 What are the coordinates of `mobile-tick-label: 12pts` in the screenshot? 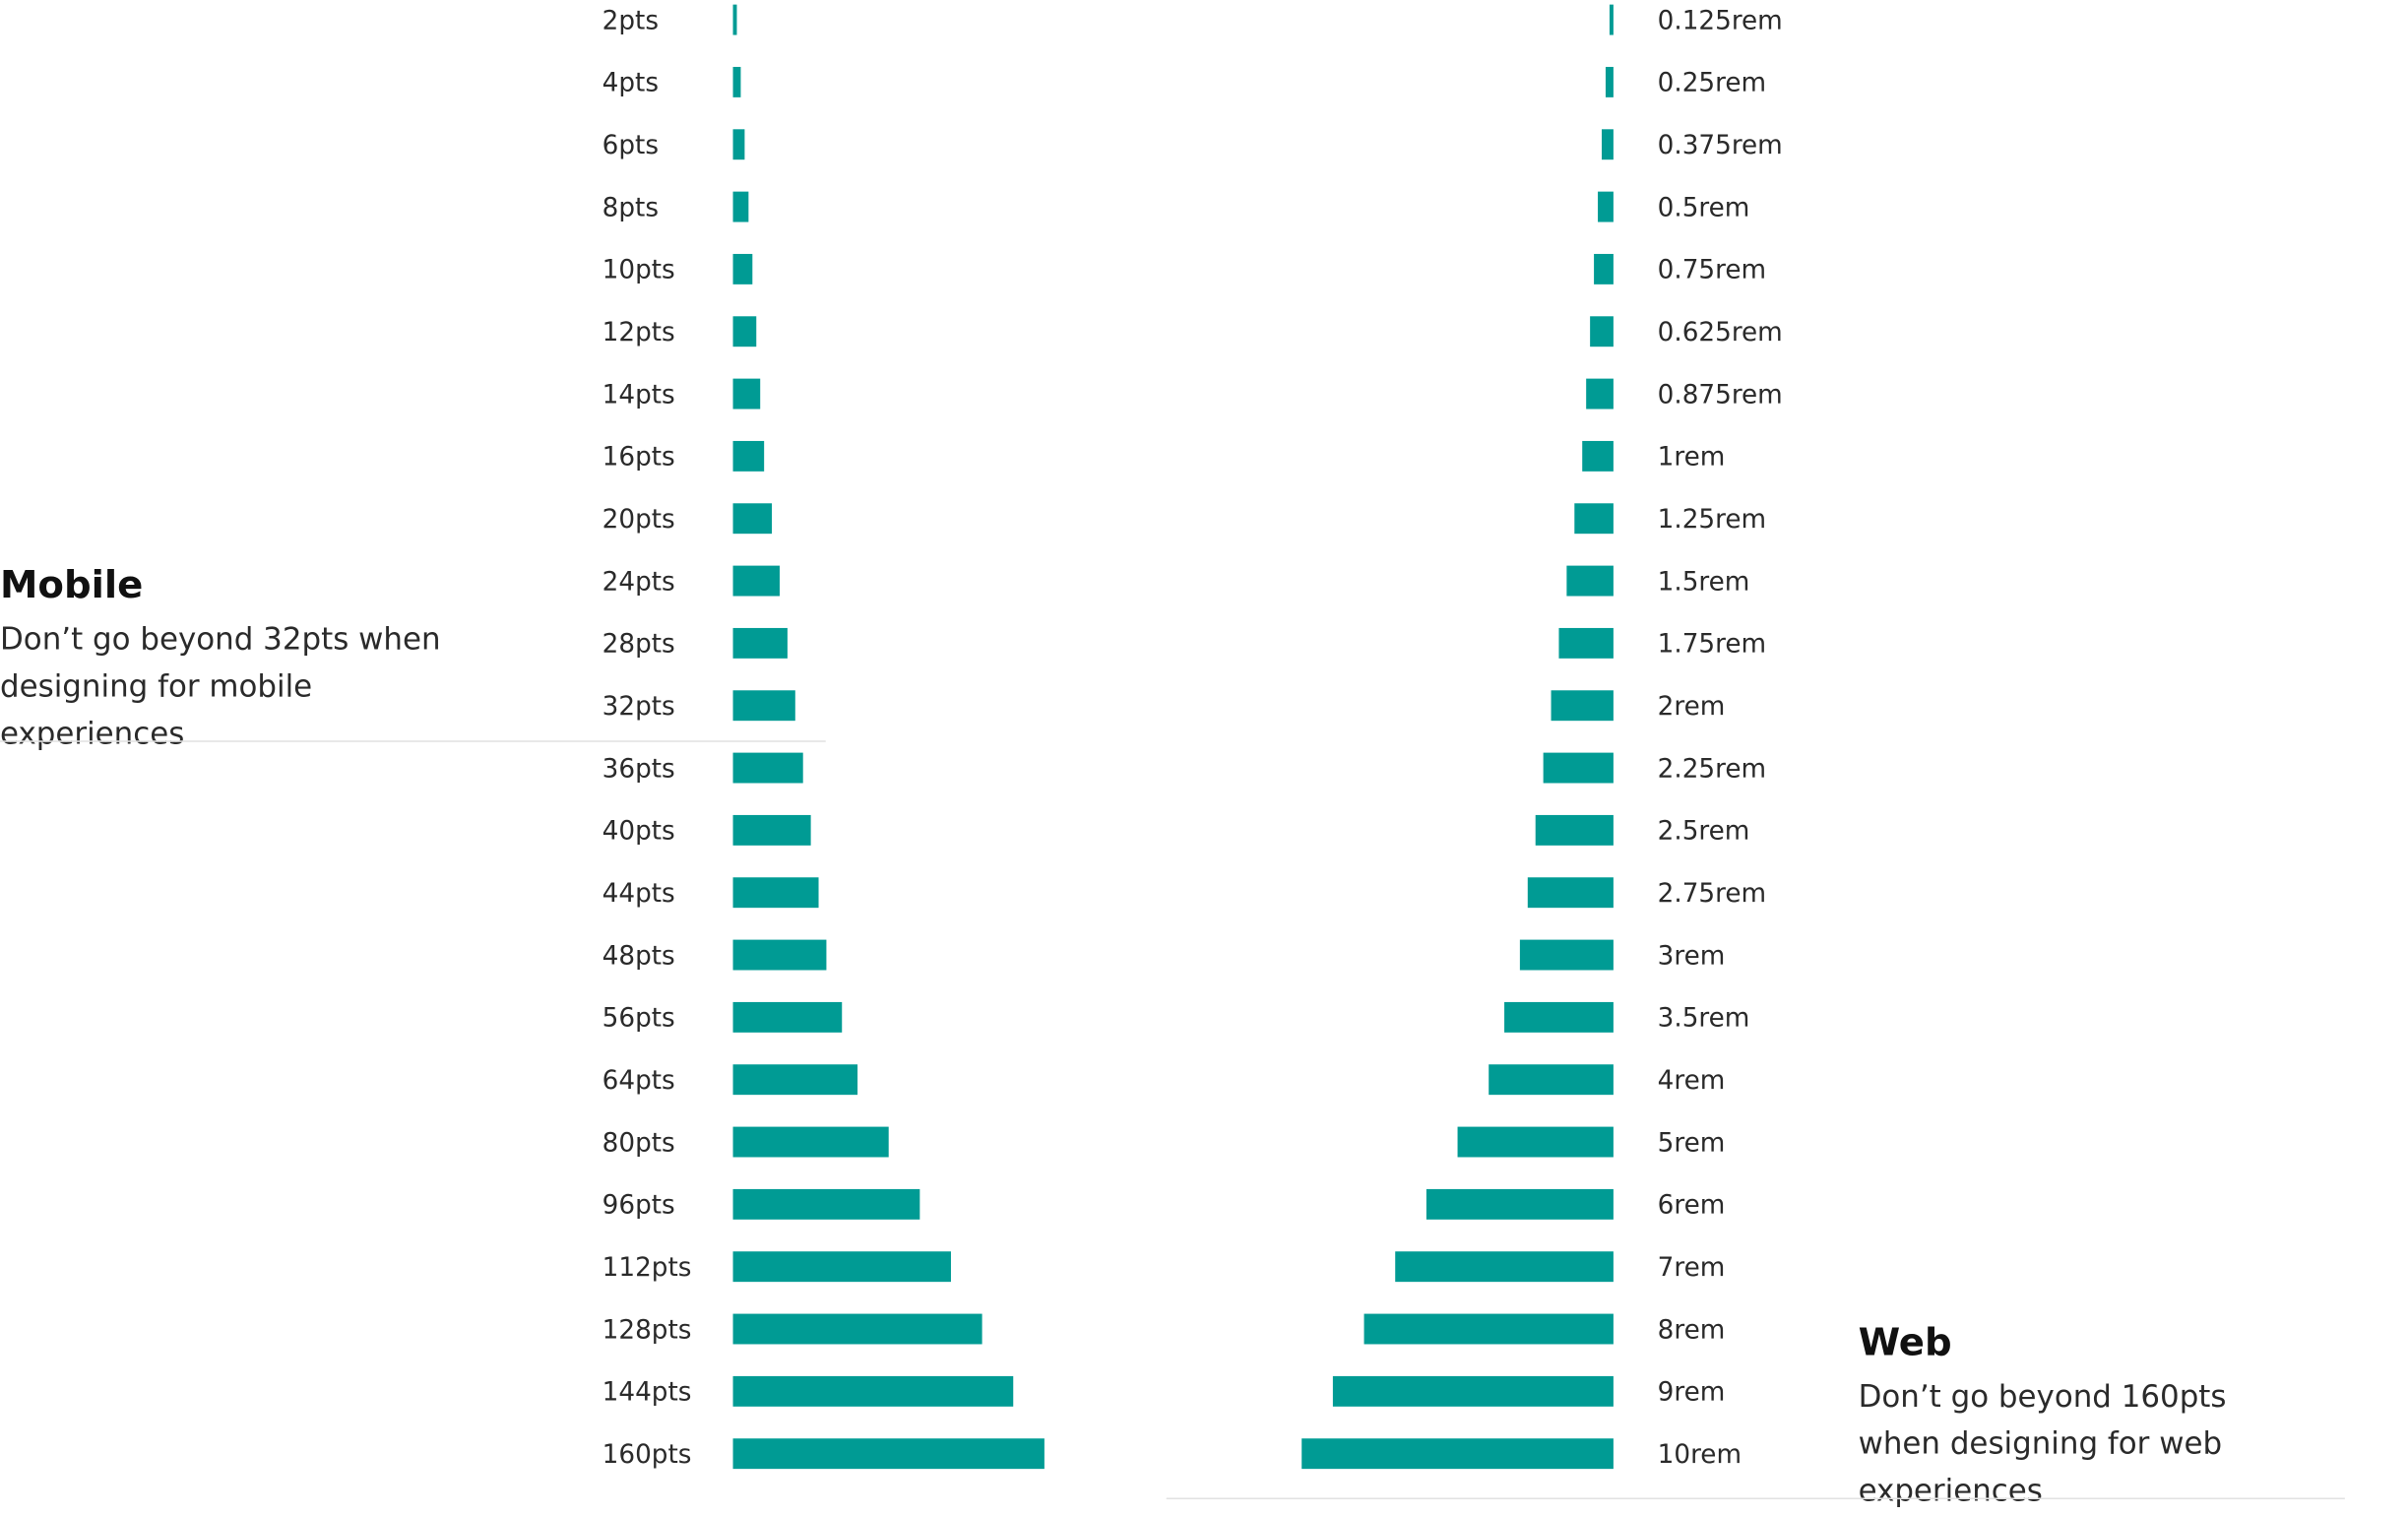 It's located at (638, 332).